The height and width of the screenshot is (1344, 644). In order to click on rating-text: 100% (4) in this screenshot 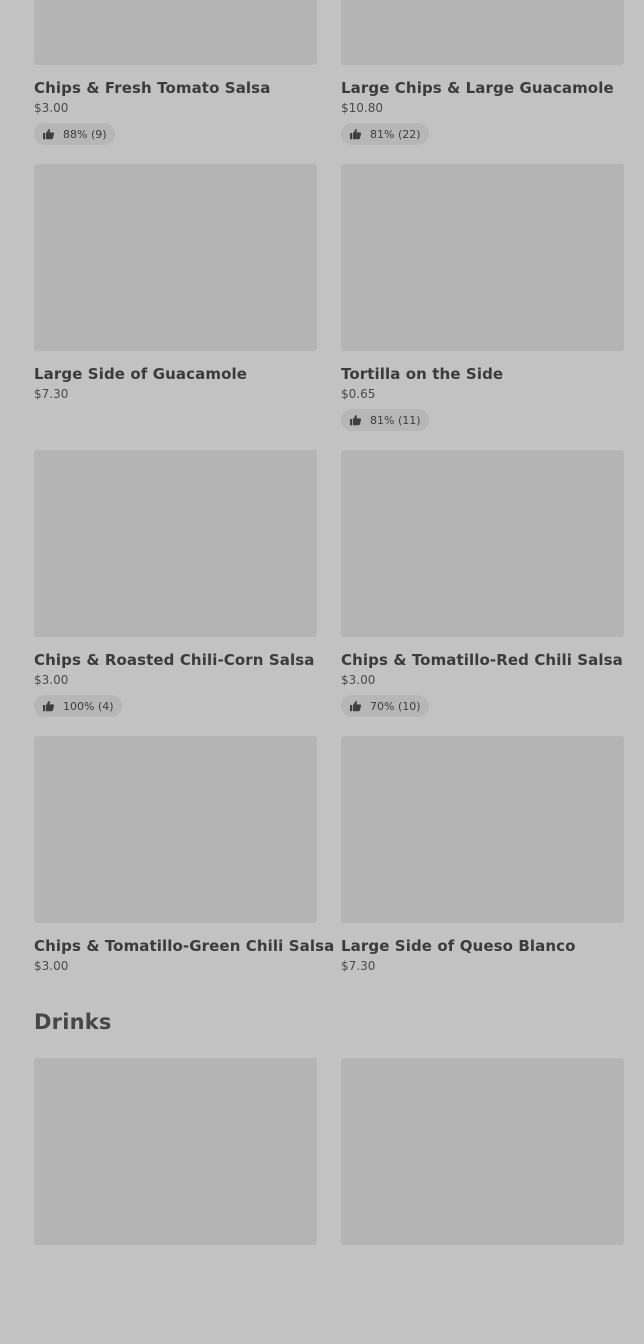, I will do `click(88, 706)`.